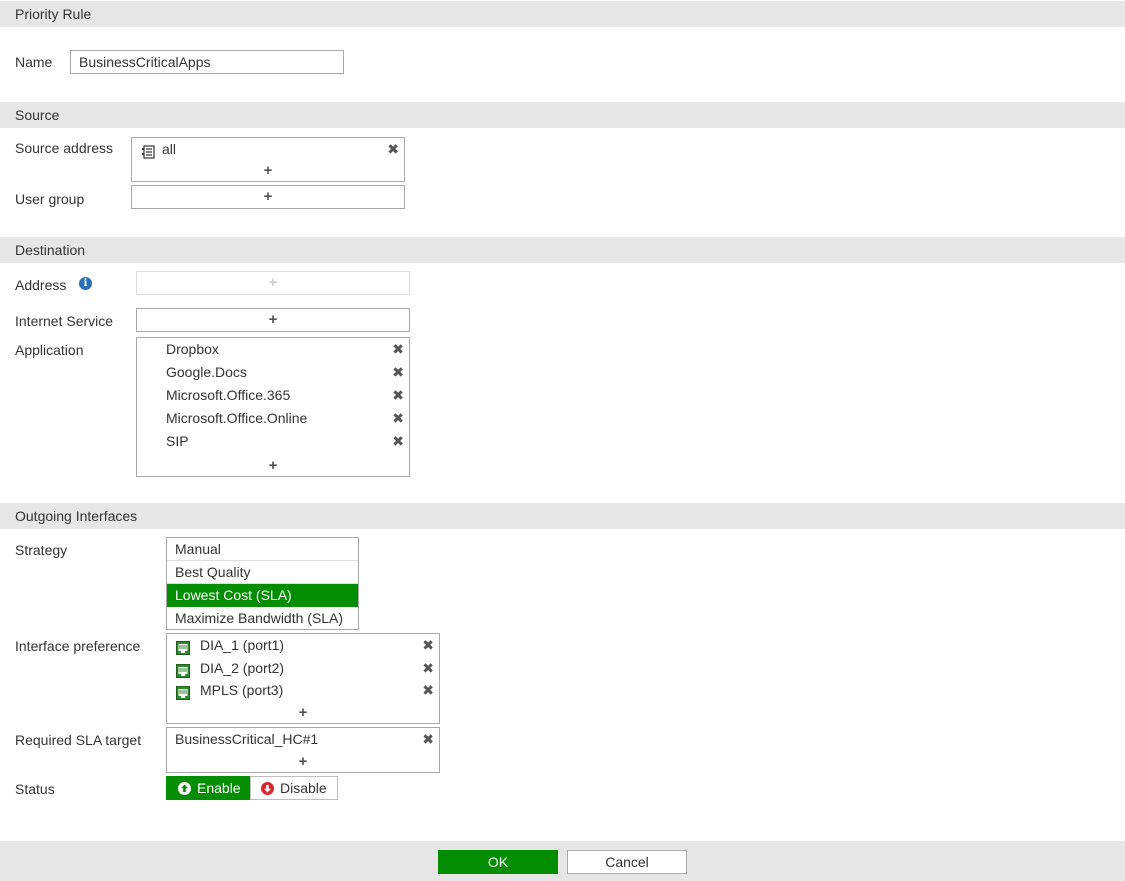 This screenshot has height=881, width=1125. What do you see at coordinates (268, 149) in the screenshot?
I see `source-address-entry: all ✖` at bounding box center [268, 149].